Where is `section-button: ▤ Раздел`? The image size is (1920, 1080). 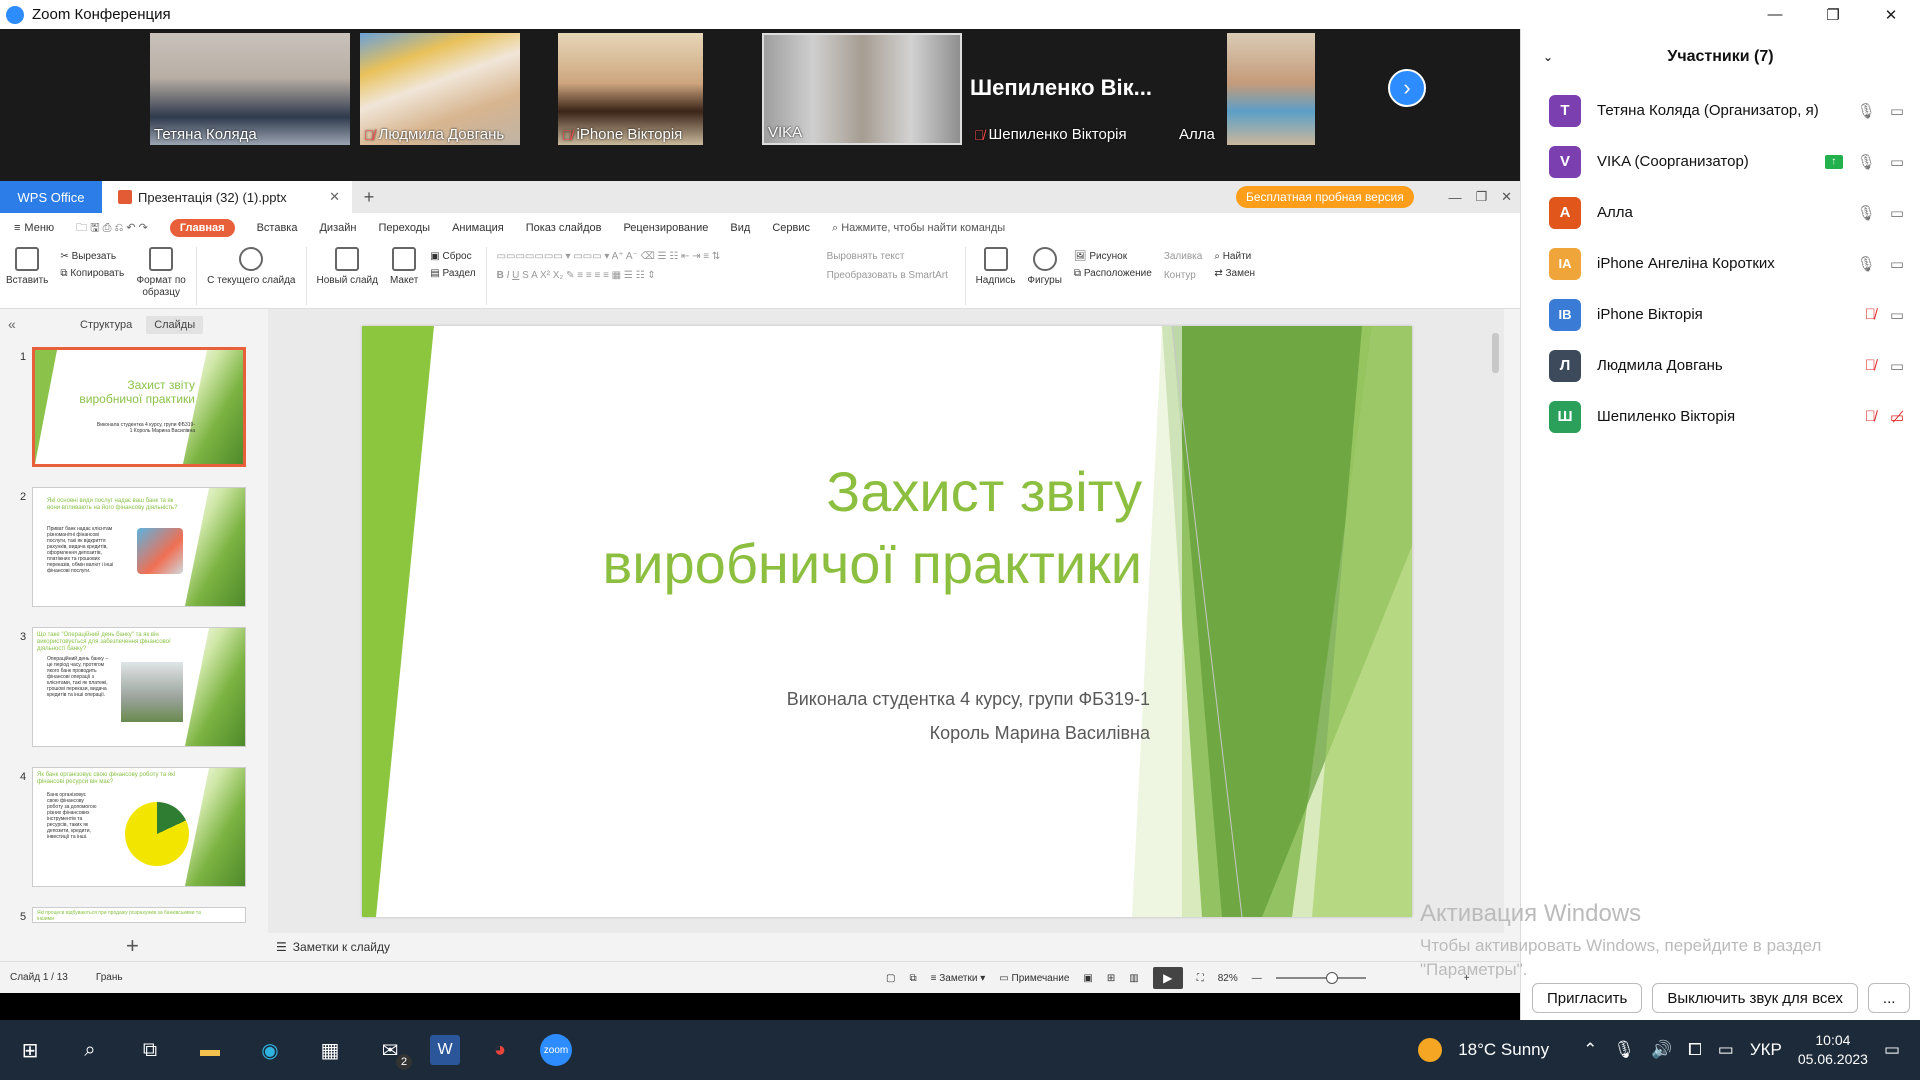 section-button: ▤ Раздел is located at coordinates (452, 273).